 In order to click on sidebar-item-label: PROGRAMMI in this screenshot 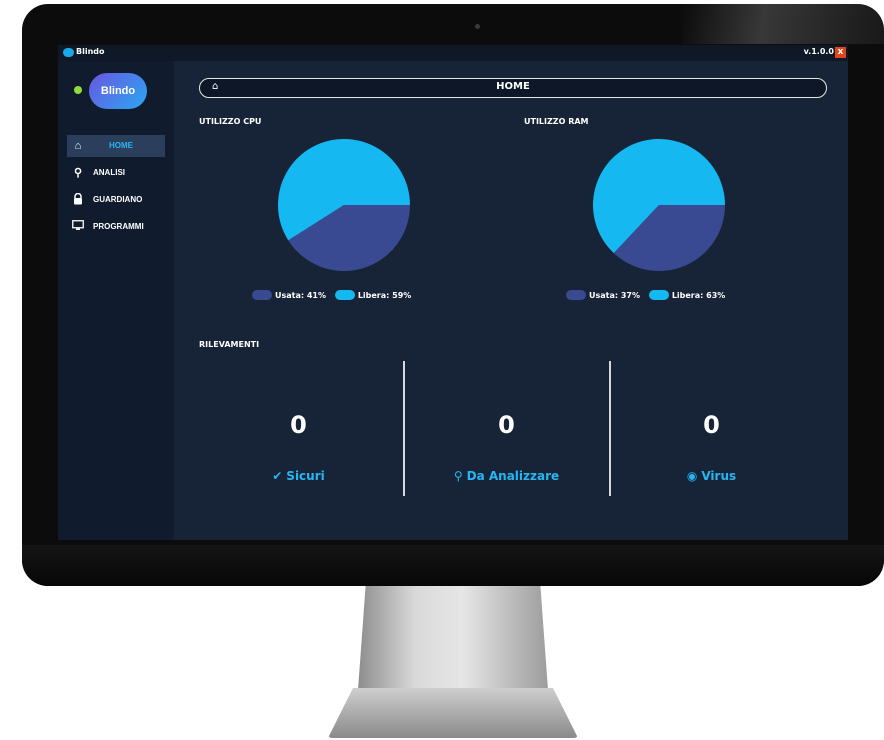, I will do `click(118, 226)`.